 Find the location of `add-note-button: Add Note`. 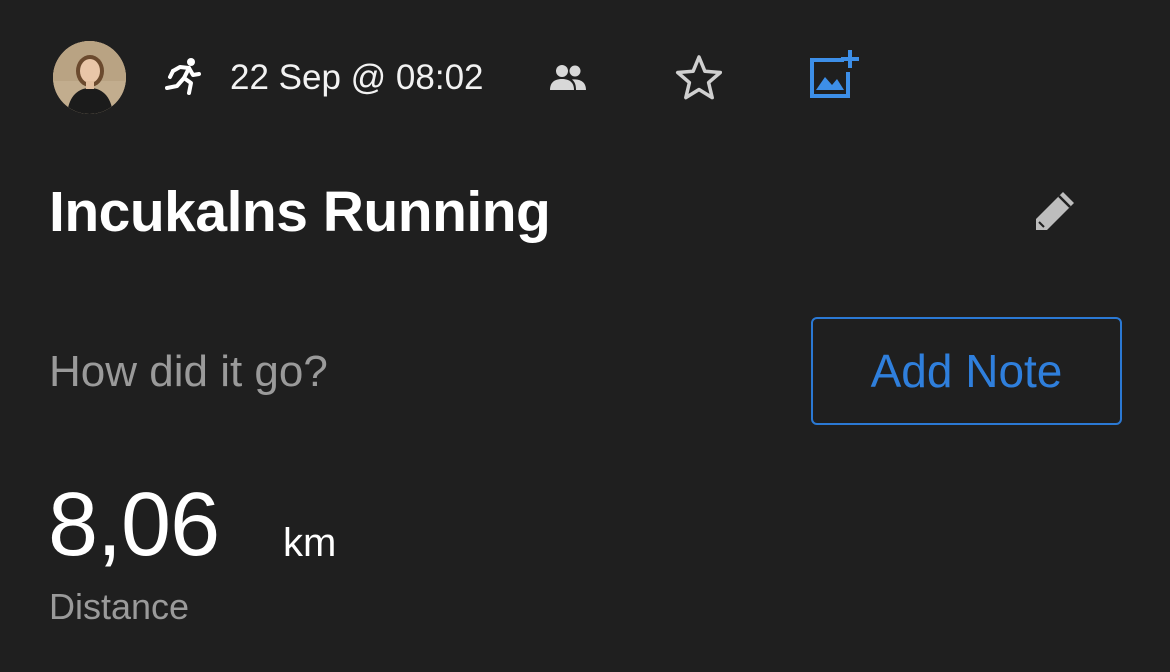

add-note-button: Add Note is located at coordinates (966, 371).